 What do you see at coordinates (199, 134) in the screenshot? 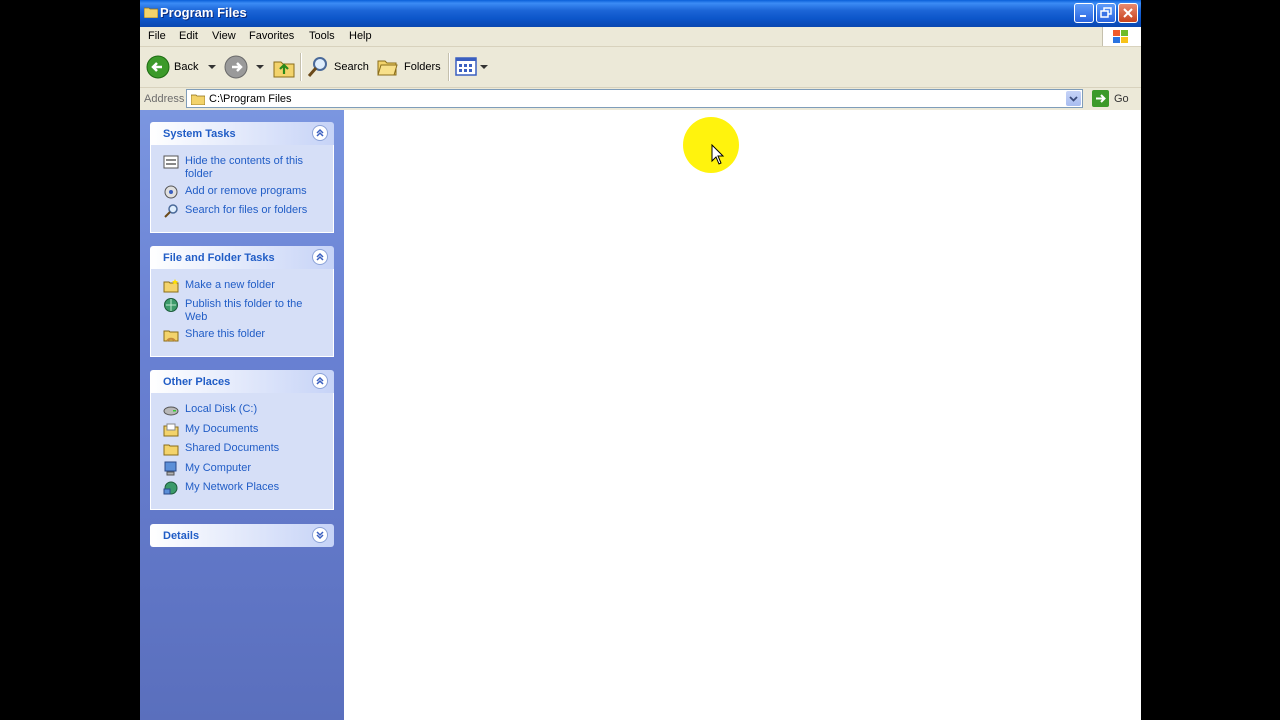
I see `panel-title: System Tasks` at bounding box center [199, 134].